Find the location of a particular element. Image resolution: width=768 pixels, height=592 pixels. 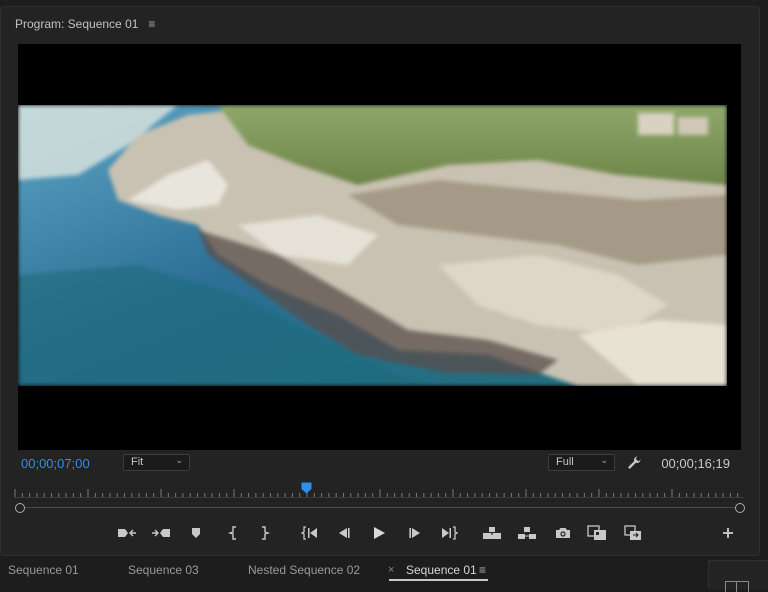

tab-nested-sequence-02: Nested Sequence 02 is located at coordinates (304, 570).